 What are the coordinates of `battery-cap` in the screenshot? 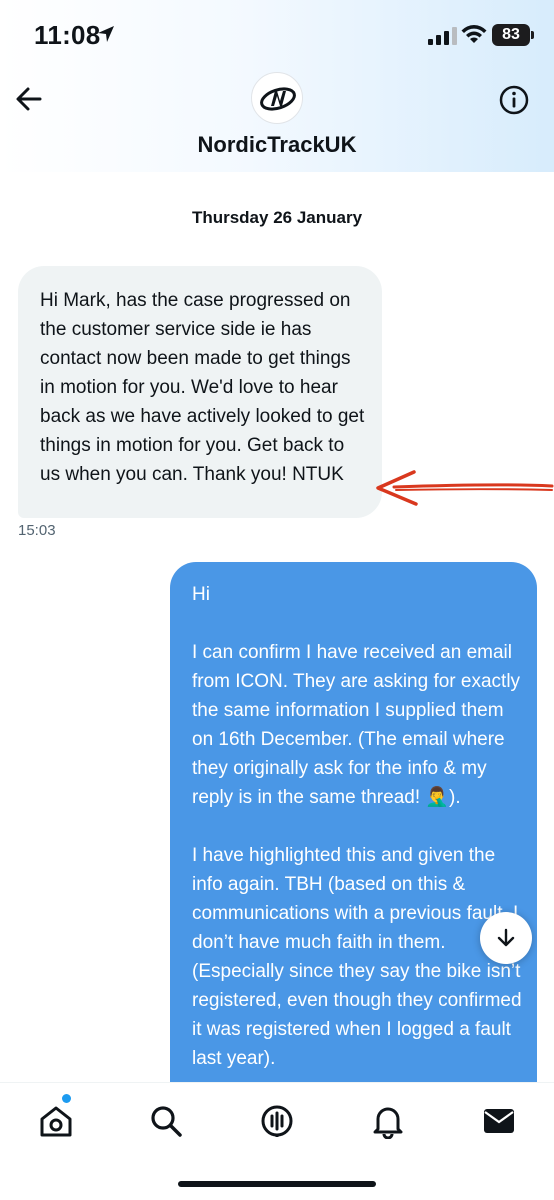 It's located at (532, 35).